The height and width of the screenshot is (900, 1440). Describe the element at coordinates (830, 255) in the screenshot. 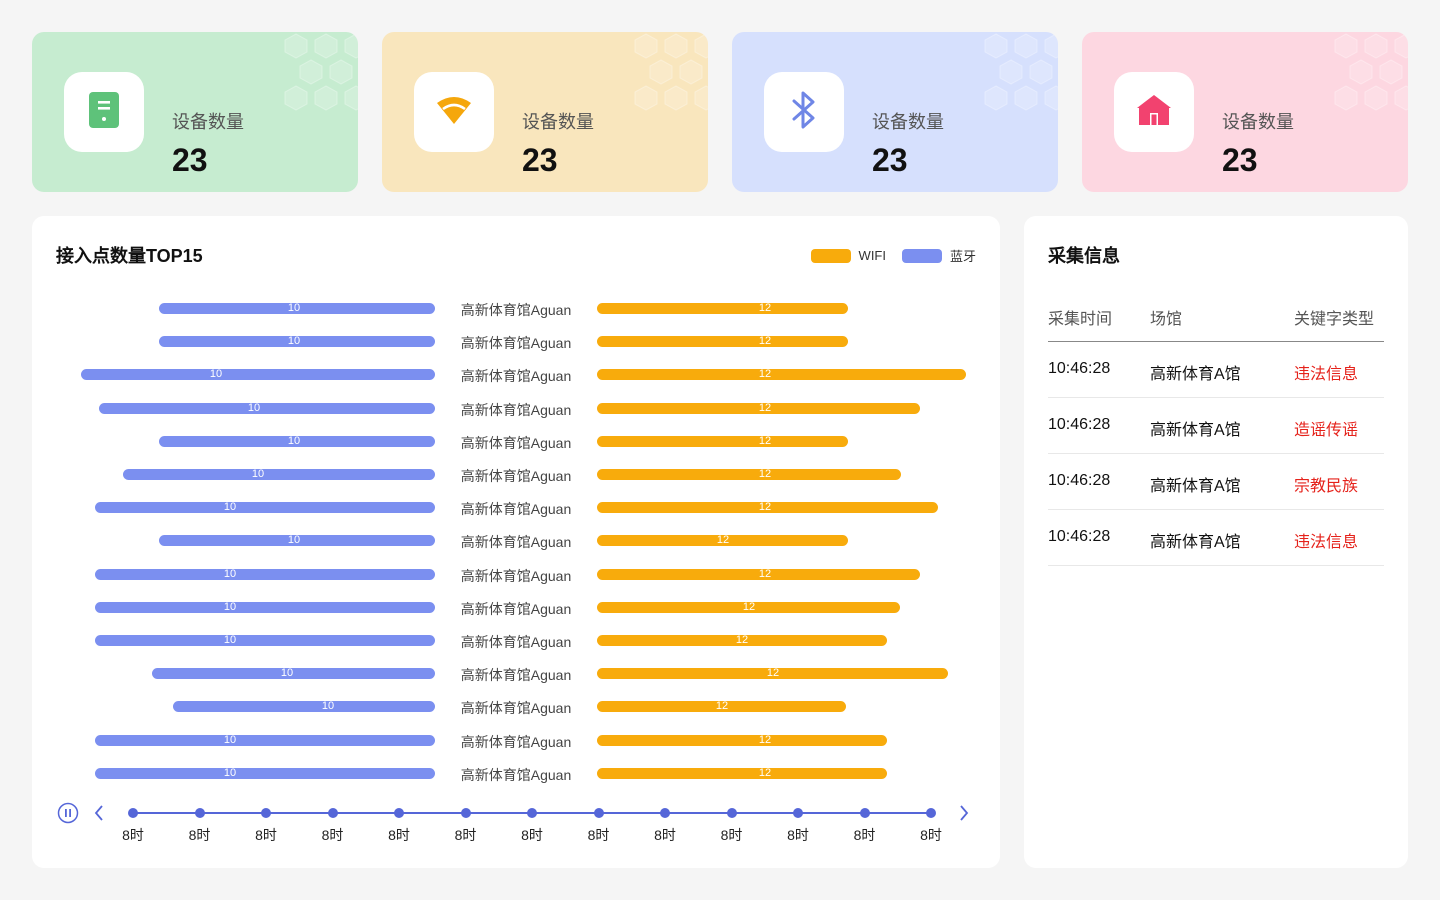

I see `legend-swatch-wifi` at that location.